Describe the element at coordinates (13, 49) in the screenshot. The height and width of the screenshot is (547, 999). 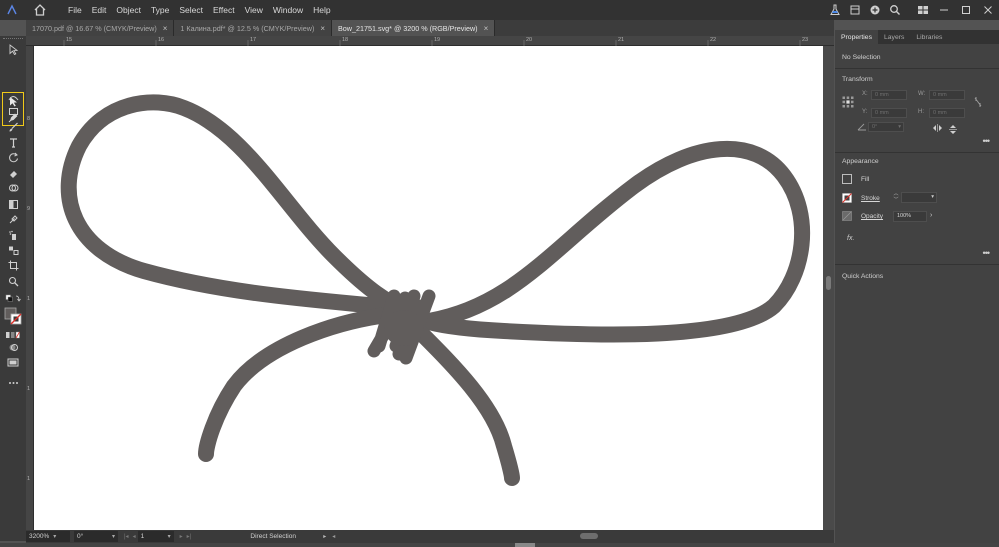
I see `selection-tool-icon` at that location.